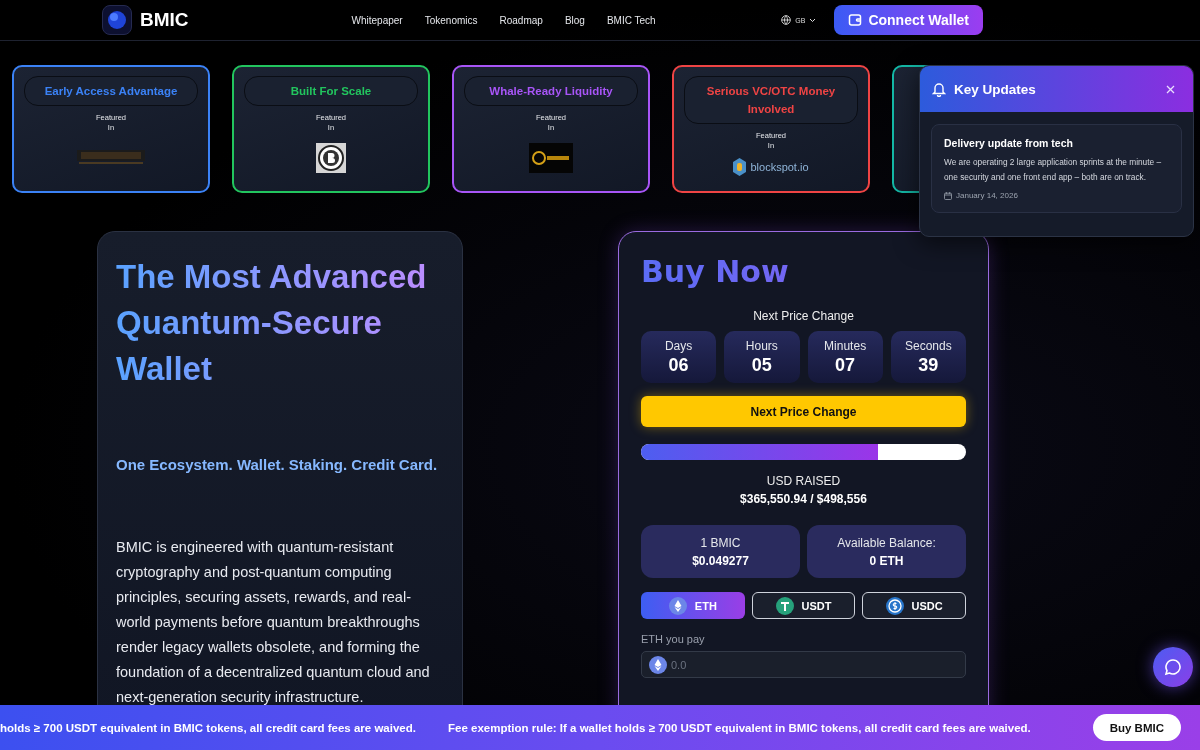  What do you see at coordinates (678, 365) in the screenshot?
I see `countdown-value: 06` at bounding box center [678, 365].